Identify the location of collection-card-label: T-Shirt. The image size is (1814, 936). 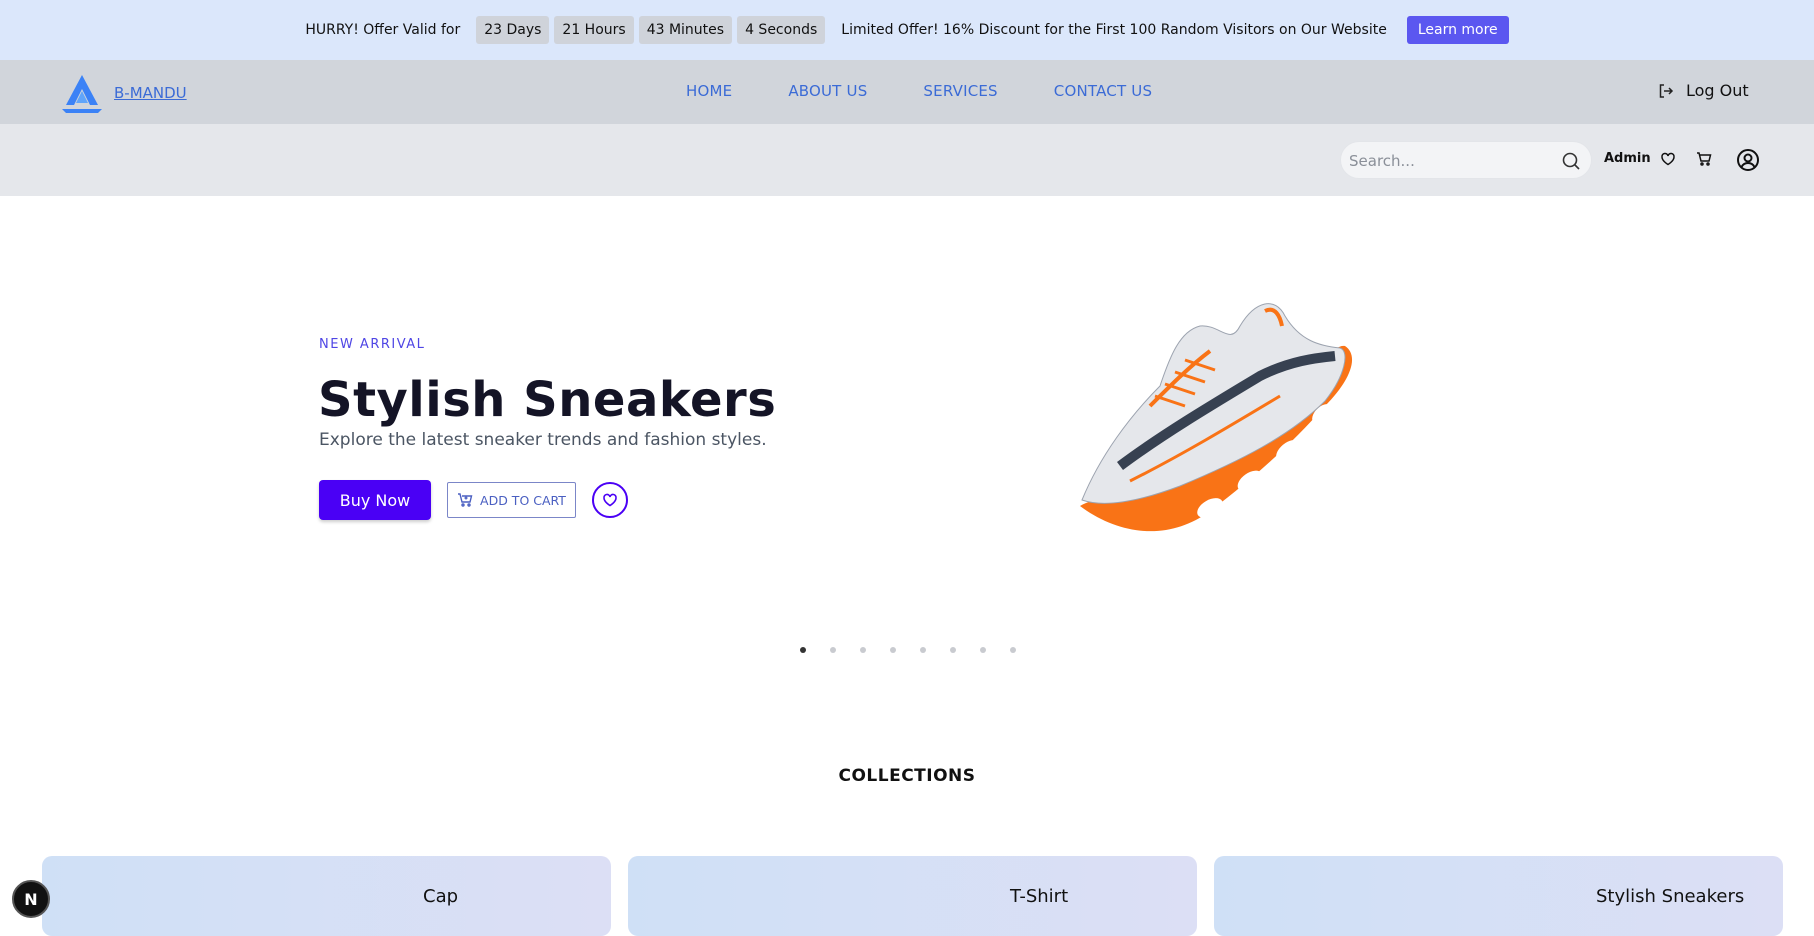
(1039, 896).